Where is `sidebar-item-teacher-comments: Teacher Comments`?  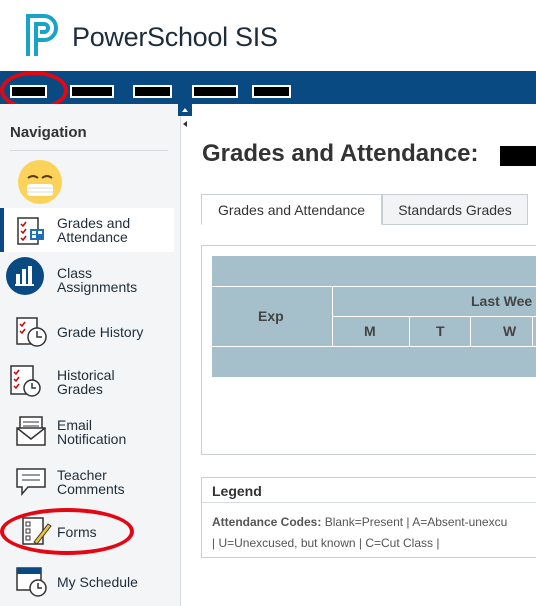
sidebar-item-teacher-comments: Teacher Comments is located at coordinates (89, 480).